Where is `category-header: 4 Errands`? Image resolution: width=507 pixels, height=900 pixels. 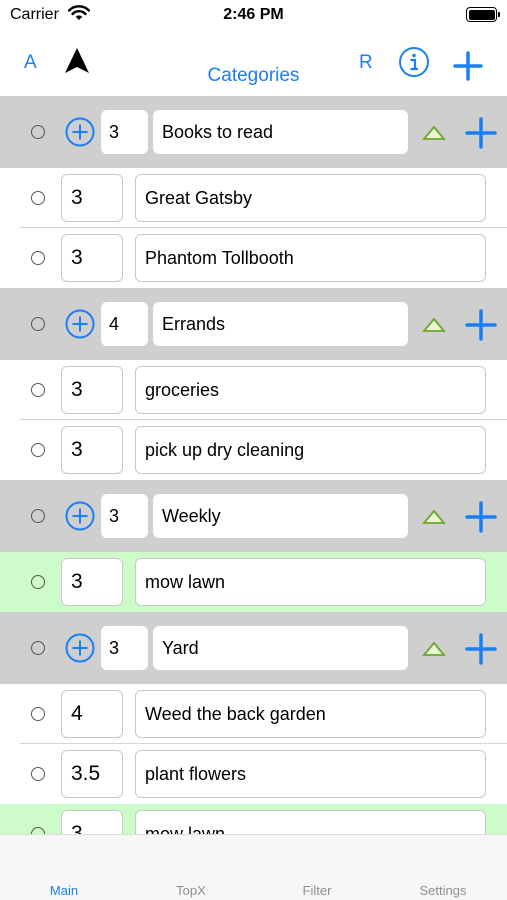 category-header: 4 Errands is located at coordinates (253, 324).